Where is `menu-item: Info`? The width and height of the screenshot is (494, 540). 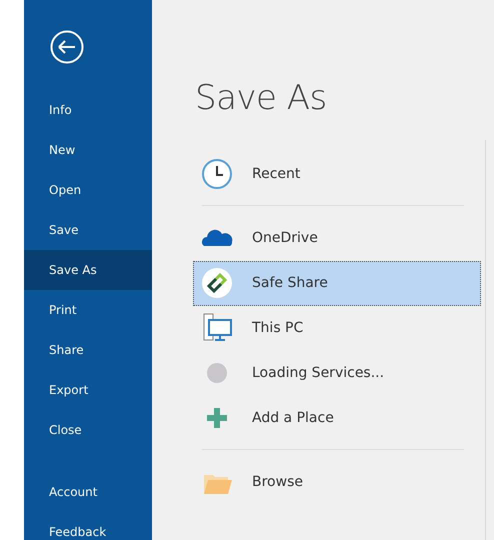 menu-item: Info is located at coordinates (88, 110).